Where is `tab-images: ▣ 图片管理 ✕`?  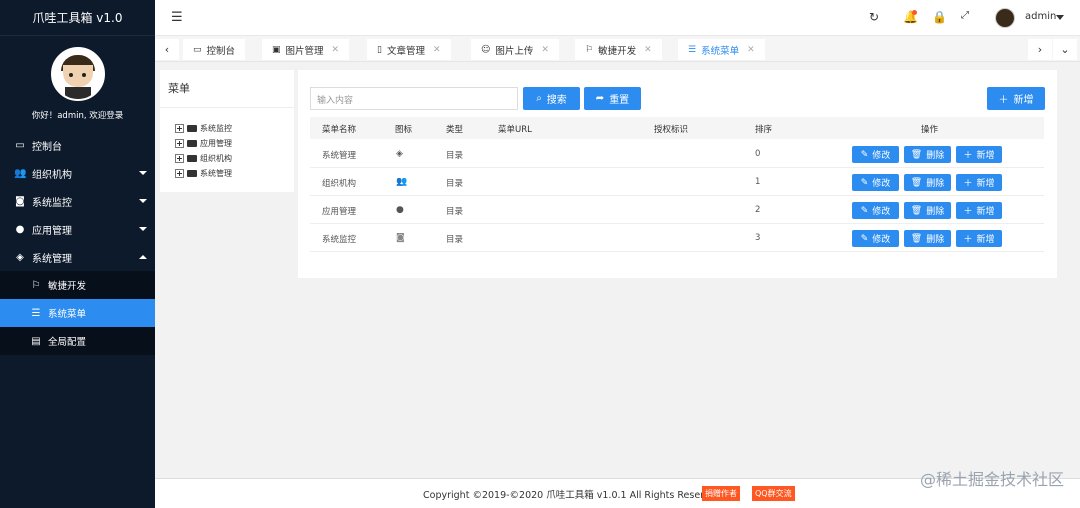 tab-images: ▣ 图片管理 ✕ is located at coordinates (306, 49).